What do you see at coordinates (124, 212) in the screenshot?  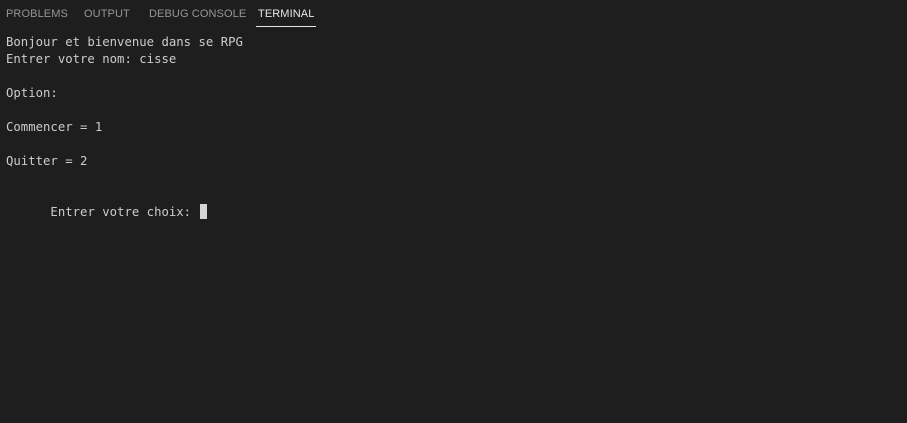 I see `terminal-prompt: Entrer votre choix:` at bounding box center [124, 212].